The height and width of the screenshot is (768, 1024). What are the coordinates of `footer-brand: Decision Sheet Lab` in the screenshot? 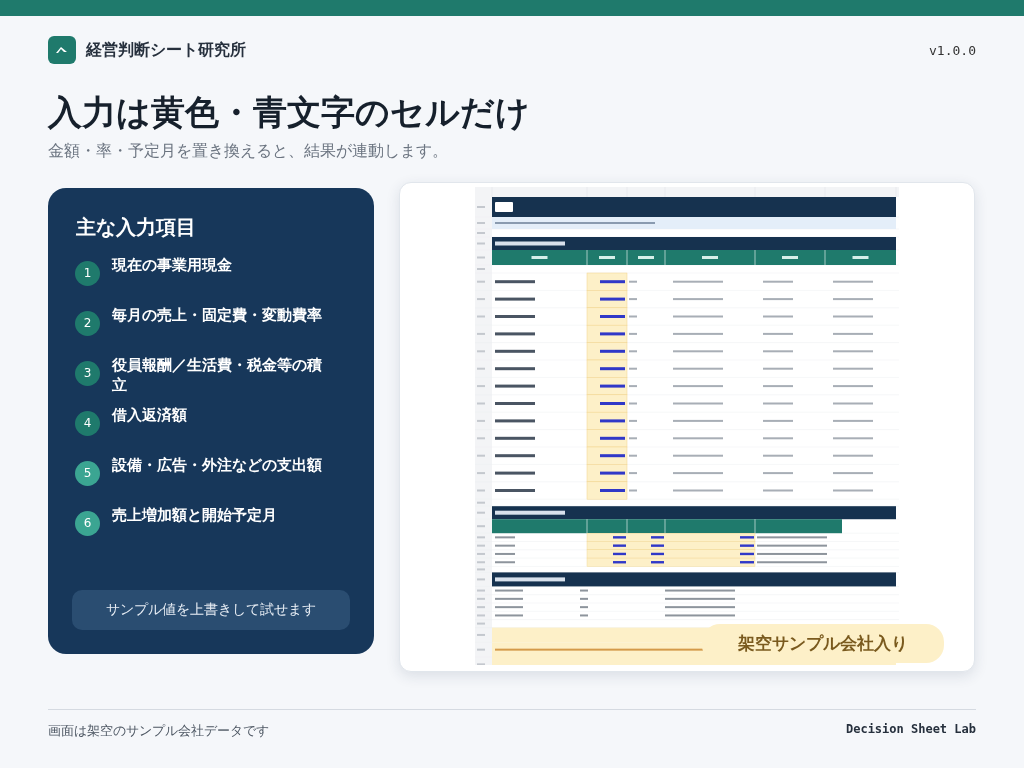 It's located at (910, 729).